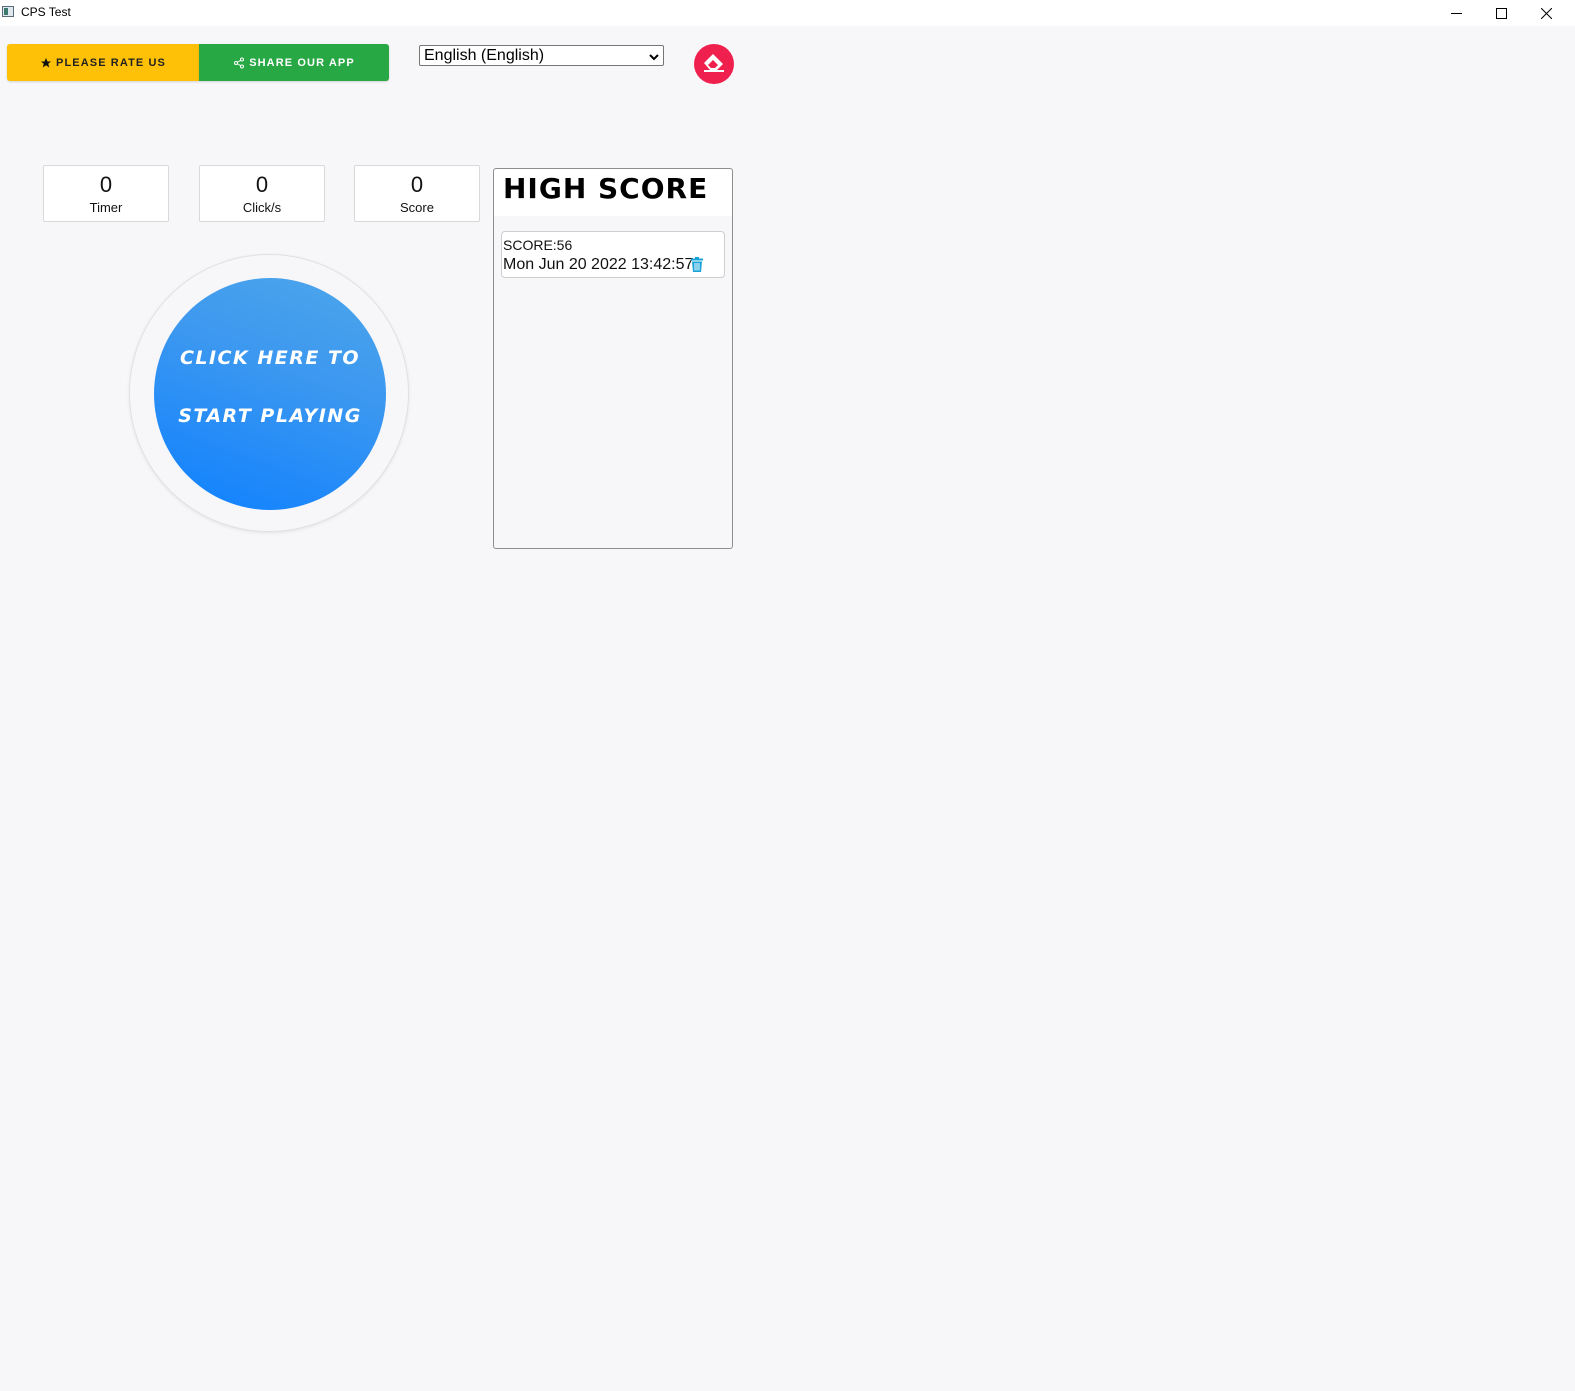 The height and width of the screenshot is (1391, 1575). What do you see at coordinates (302, 62) in the screenshot?
I see `share-app-label: SHARE OUR APP` at bounding box center [302, 62].